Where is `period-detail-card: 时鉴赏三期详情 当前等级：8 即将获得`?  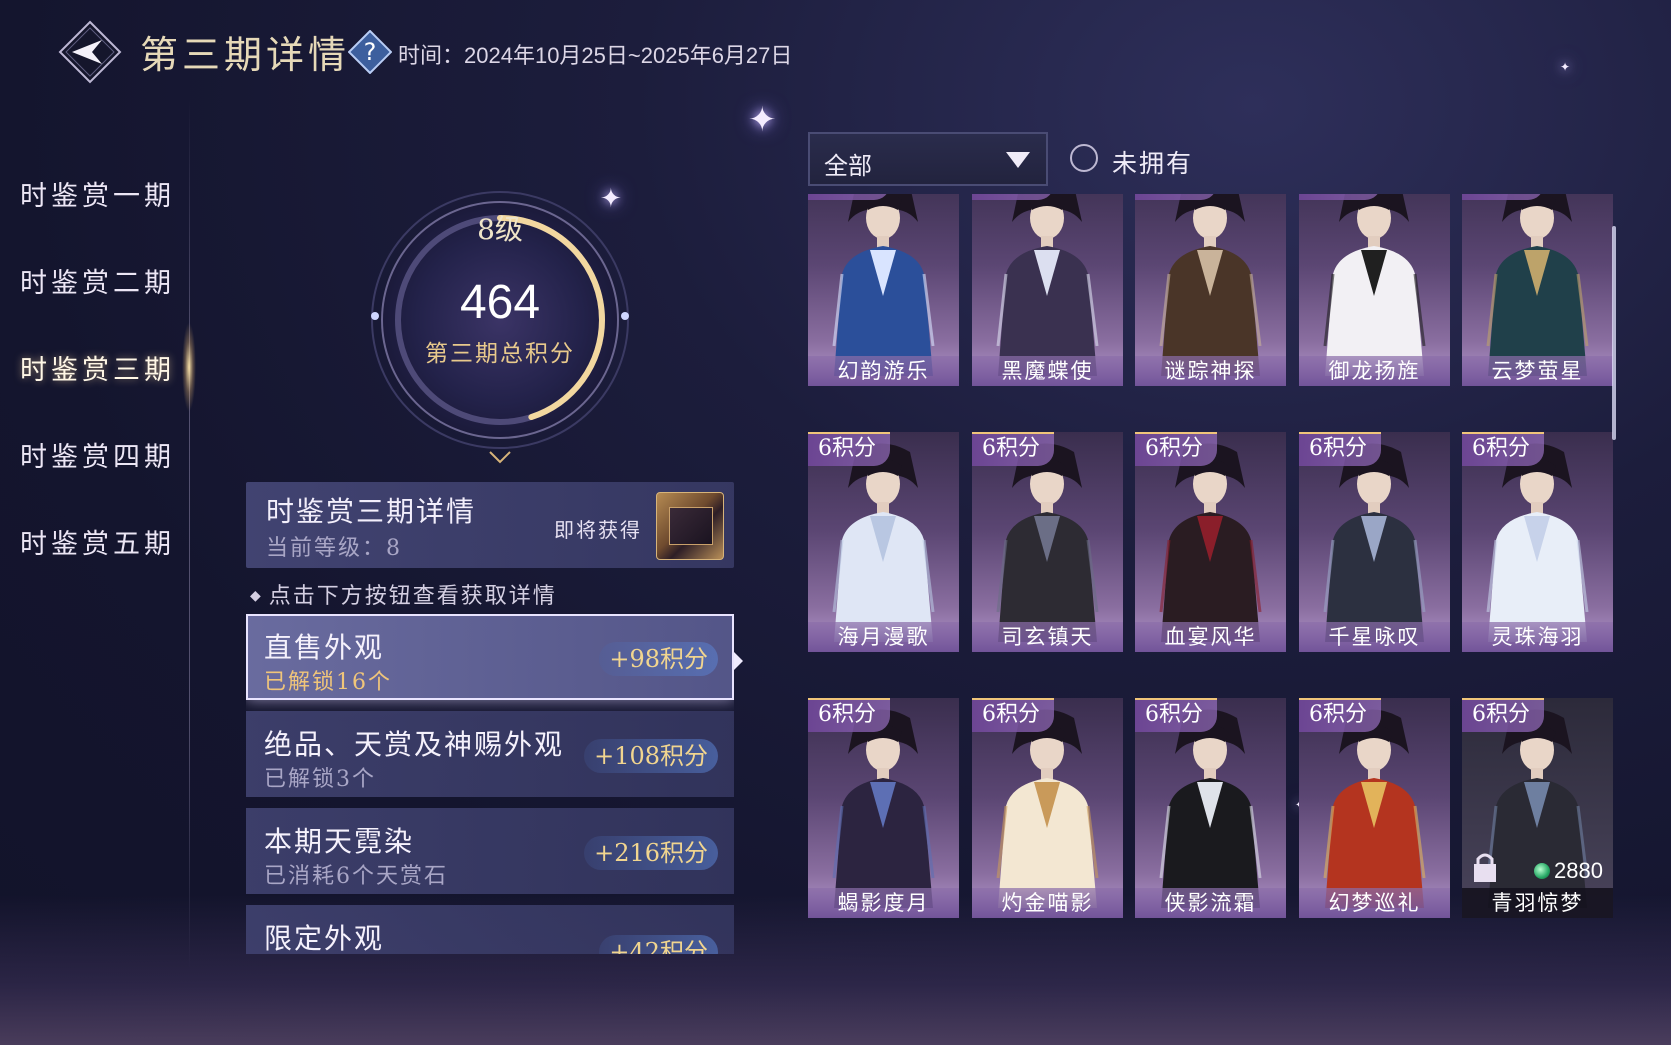 period-detail-card: 时鉴赏三期详情 当前等级：8 即将获得 is located at coordinates (490, 525).